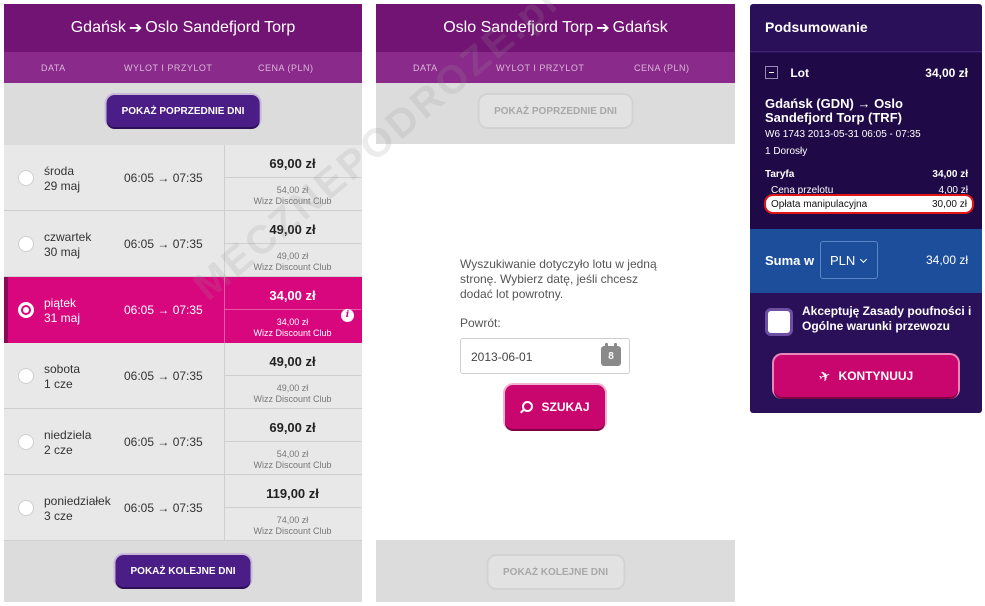 The image size is (985, 606). What do you see at coordinates (518, 27) in the screenshot?
I see `return-origin: Oslo Sandefjord Torp` at bounding box center [518, 27].